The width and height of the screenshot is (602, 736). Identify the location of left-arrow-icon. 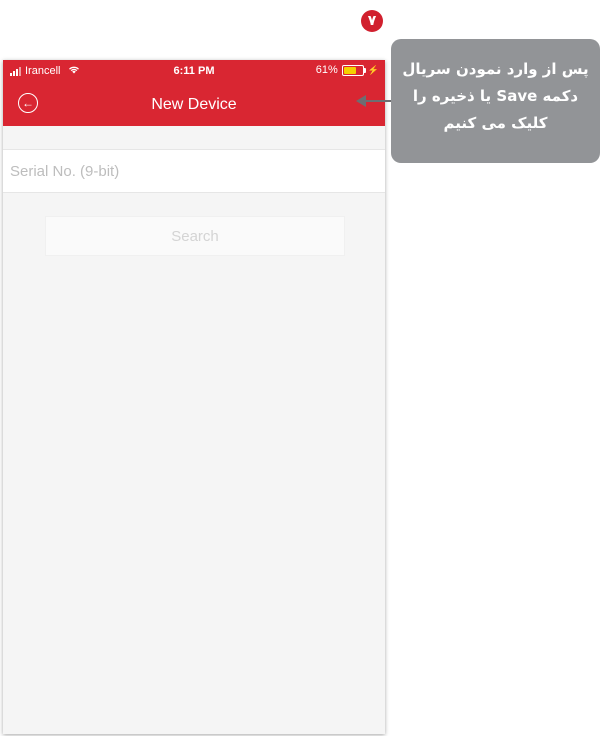
(375, 101).